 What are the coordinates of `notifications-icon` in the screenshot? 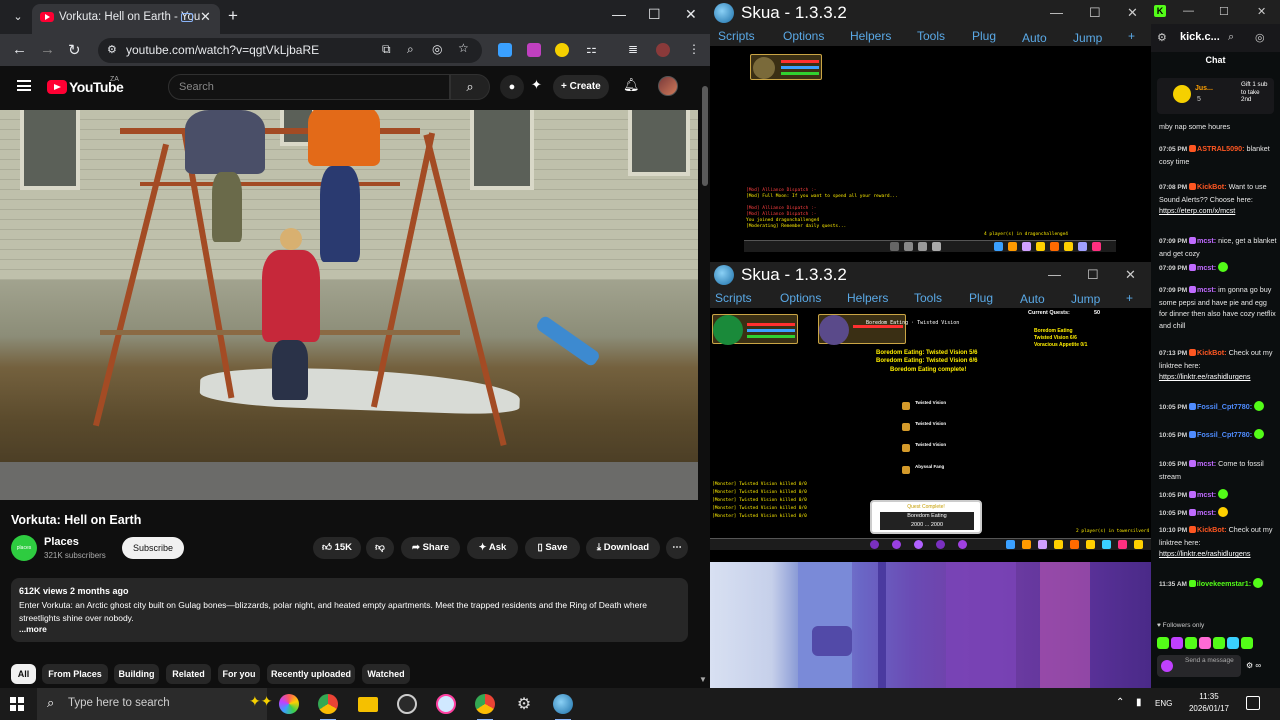 It's located at (1253, 703).